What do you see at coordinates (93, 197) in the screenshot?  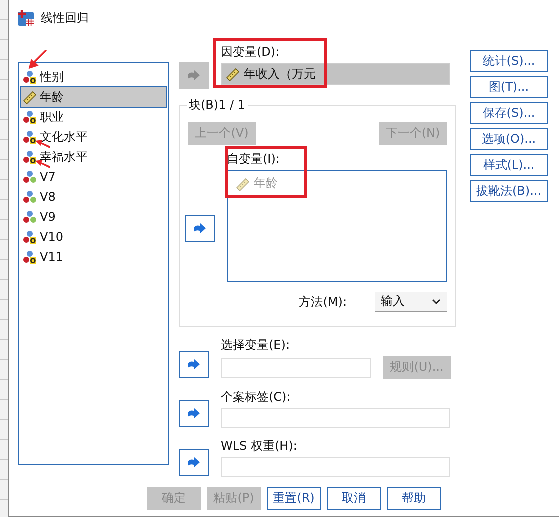 I see `variable-item: V8` at bounding box center [93, 197].